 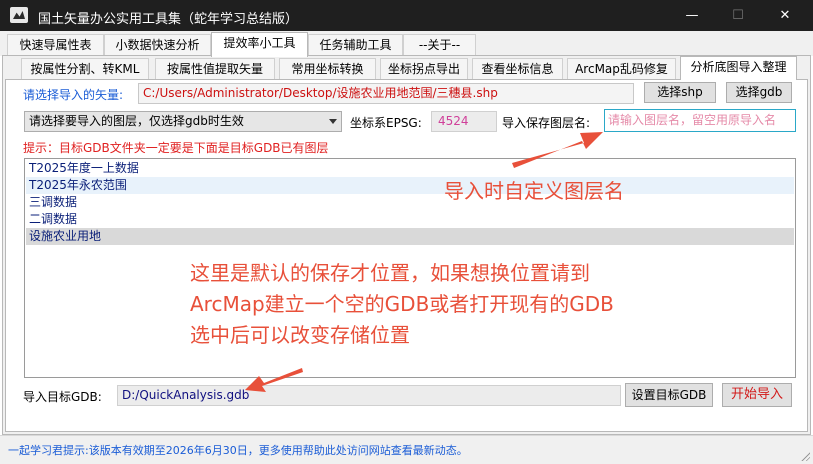 I want to click on tab-about: --关于--, so click(x=439, y=45).